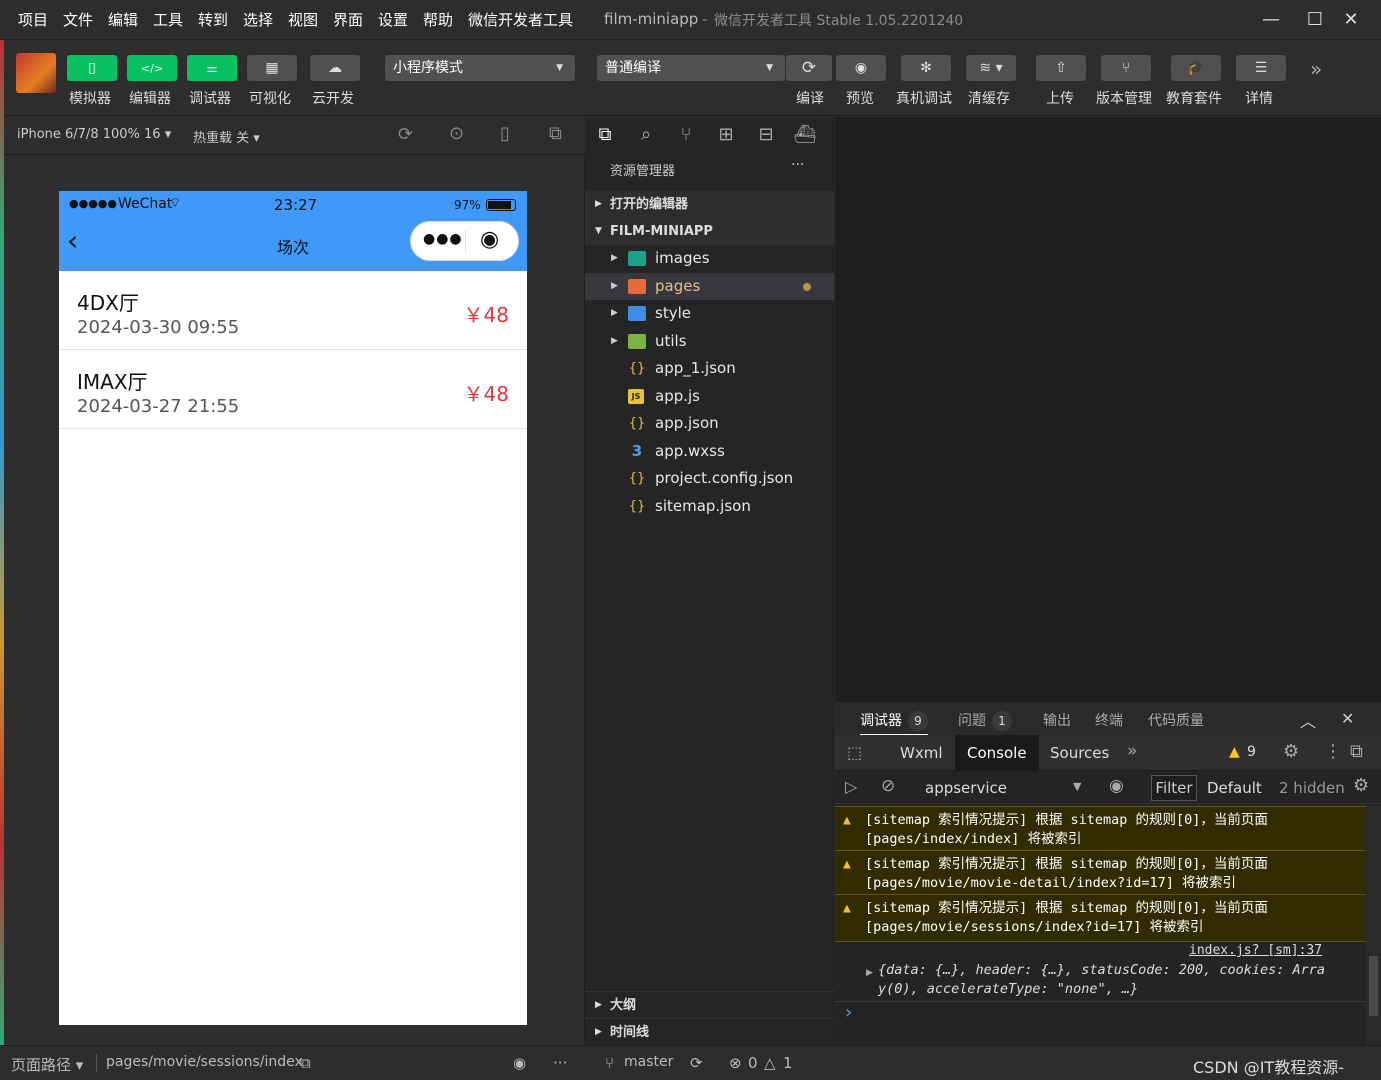 The height and width of the screenshot is (1080, 1381). I want to click on scrollbar, so click(1373, 925).